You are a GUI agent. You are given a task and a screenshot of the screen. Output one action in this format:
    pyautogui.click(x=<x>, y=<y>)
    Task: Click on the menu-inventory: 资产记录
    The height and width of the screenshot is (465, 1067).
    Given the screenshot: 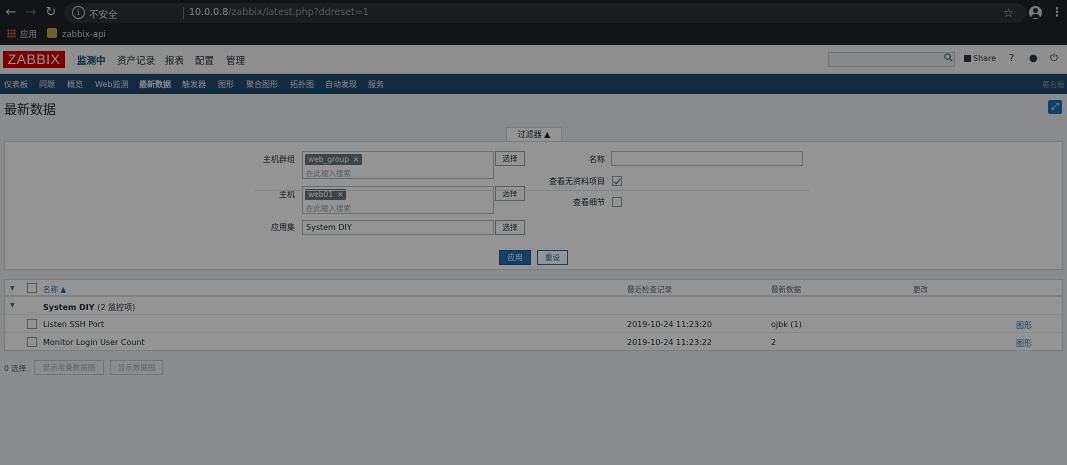 What is the action you would take?
    pyautogui.click(x=136, y=60)
    